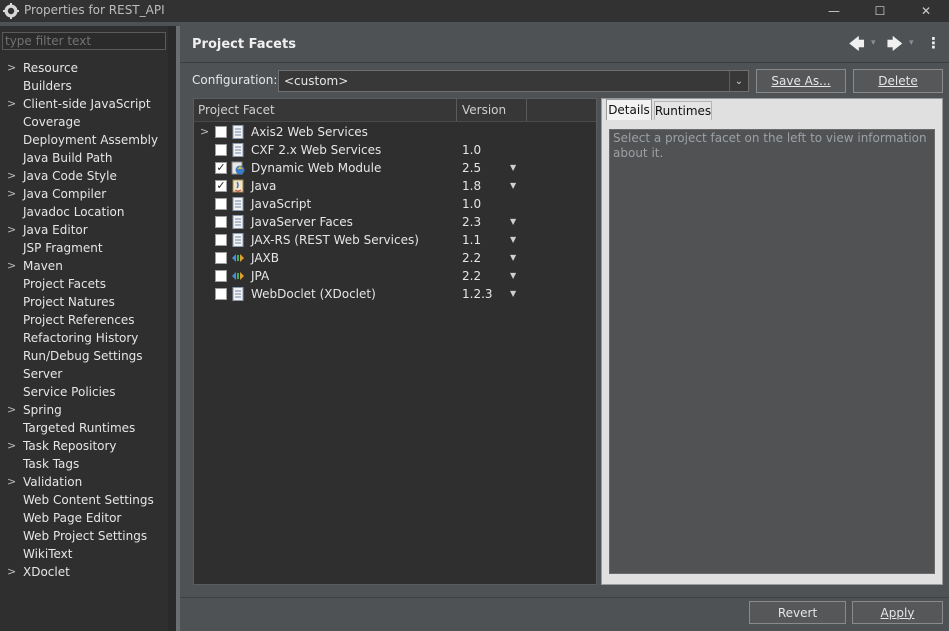 The width and height of the screenshot is (949, 631). Describe the element at coordinates (880, 11) in the screenshot. I see `maximize-button: ☐` at that location.